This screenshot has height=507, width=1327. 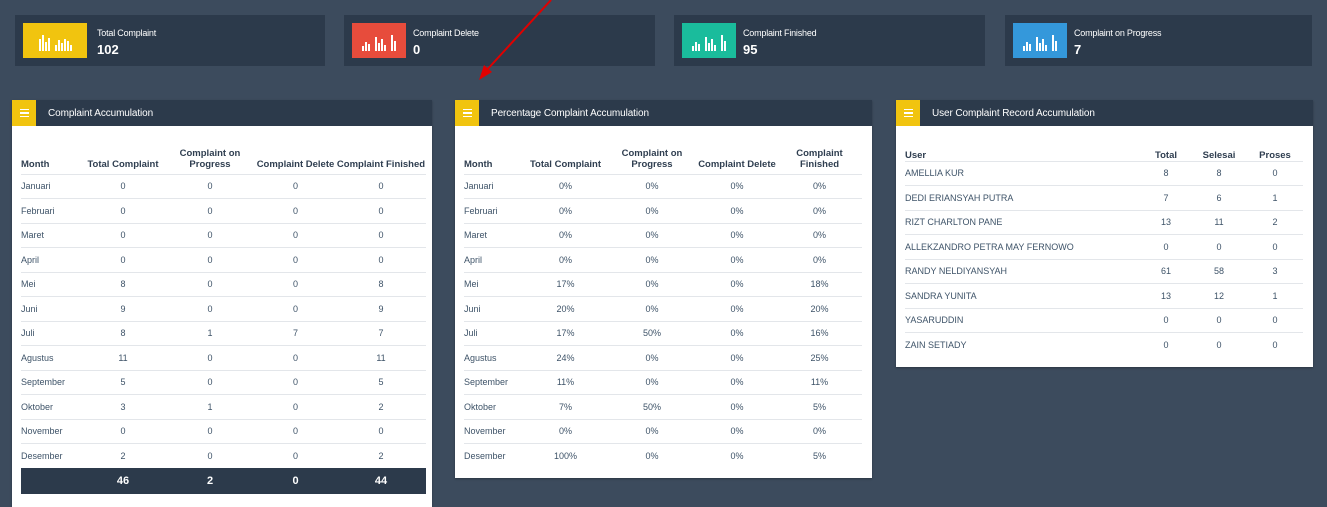 What do you see at coordinates (222, 113) in the screenshot?
I see `panel-header: Complaint Accumulation` at bounding box center [222, 113].